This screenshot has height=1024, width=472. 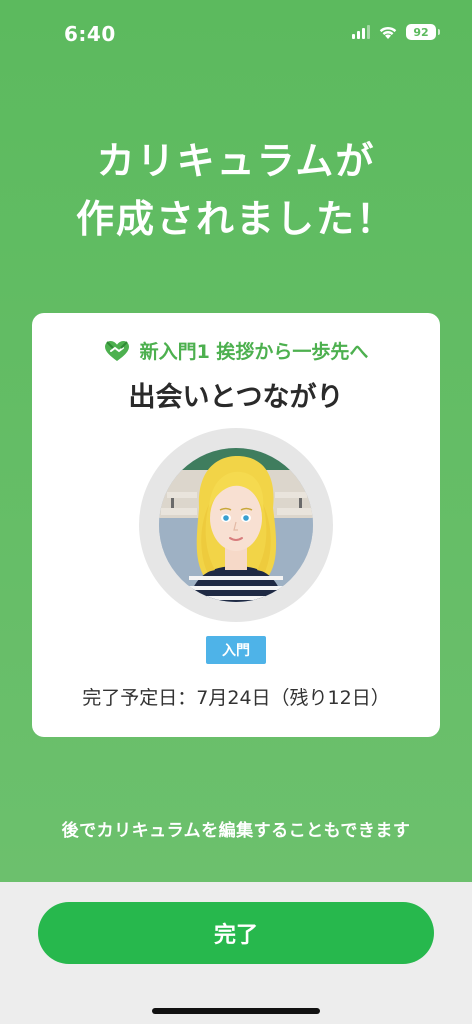 I want to click on level-badge: 入門, so click(x=236, y=650).